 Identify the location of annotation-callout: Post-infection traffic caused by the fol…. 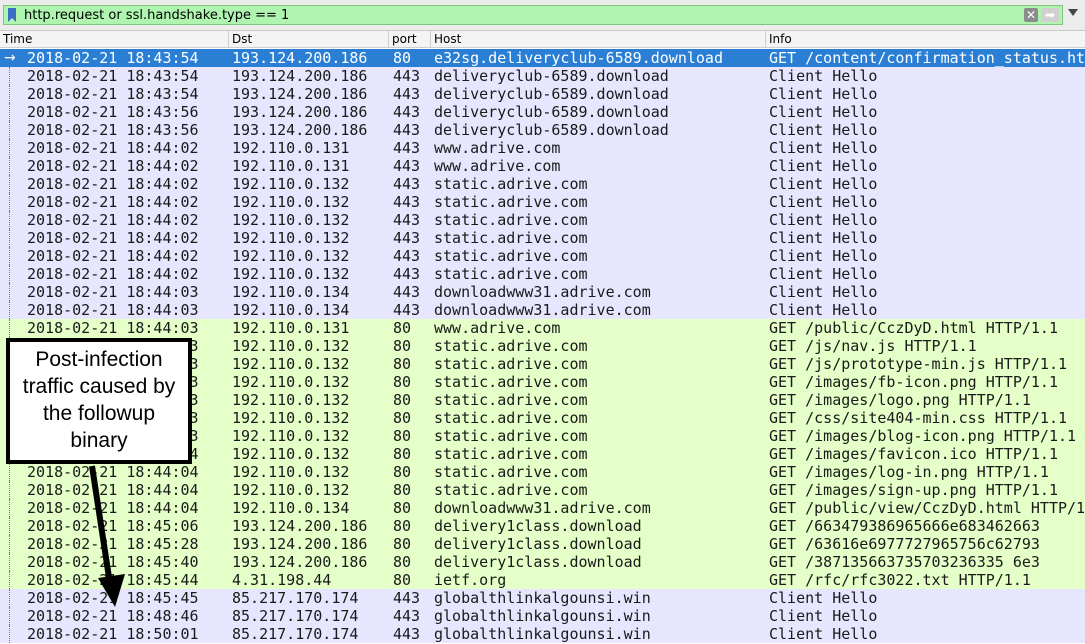
(99, 401).